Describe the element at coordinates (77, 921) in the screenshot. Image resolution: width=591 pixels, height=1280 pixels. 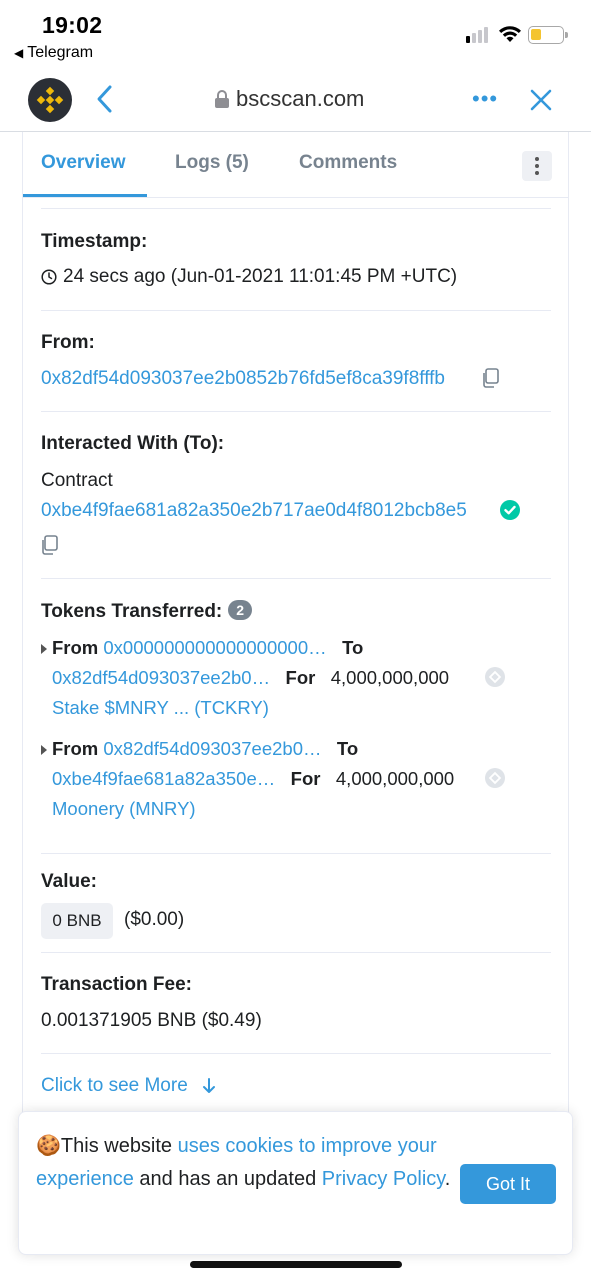
I see `value-bnb-pill: 0 BNB` at that location.